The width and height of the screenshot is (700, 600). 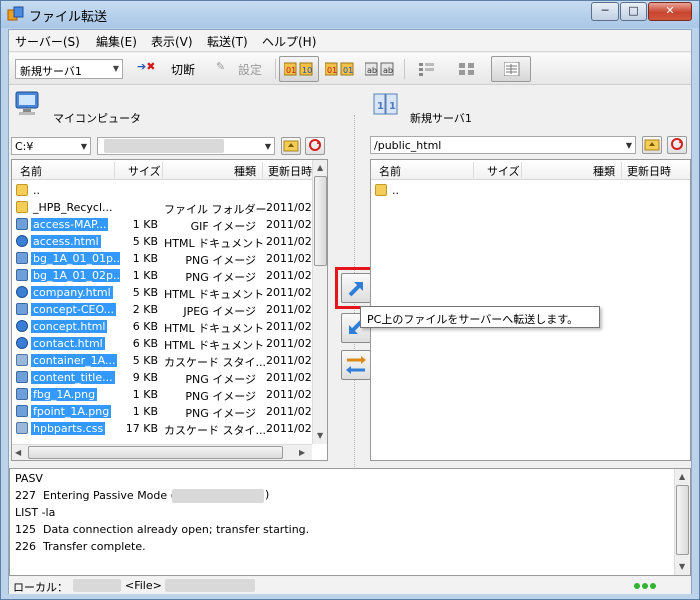 I want to click on scroll-right-icon: ▶, so click(x=302, y=452).